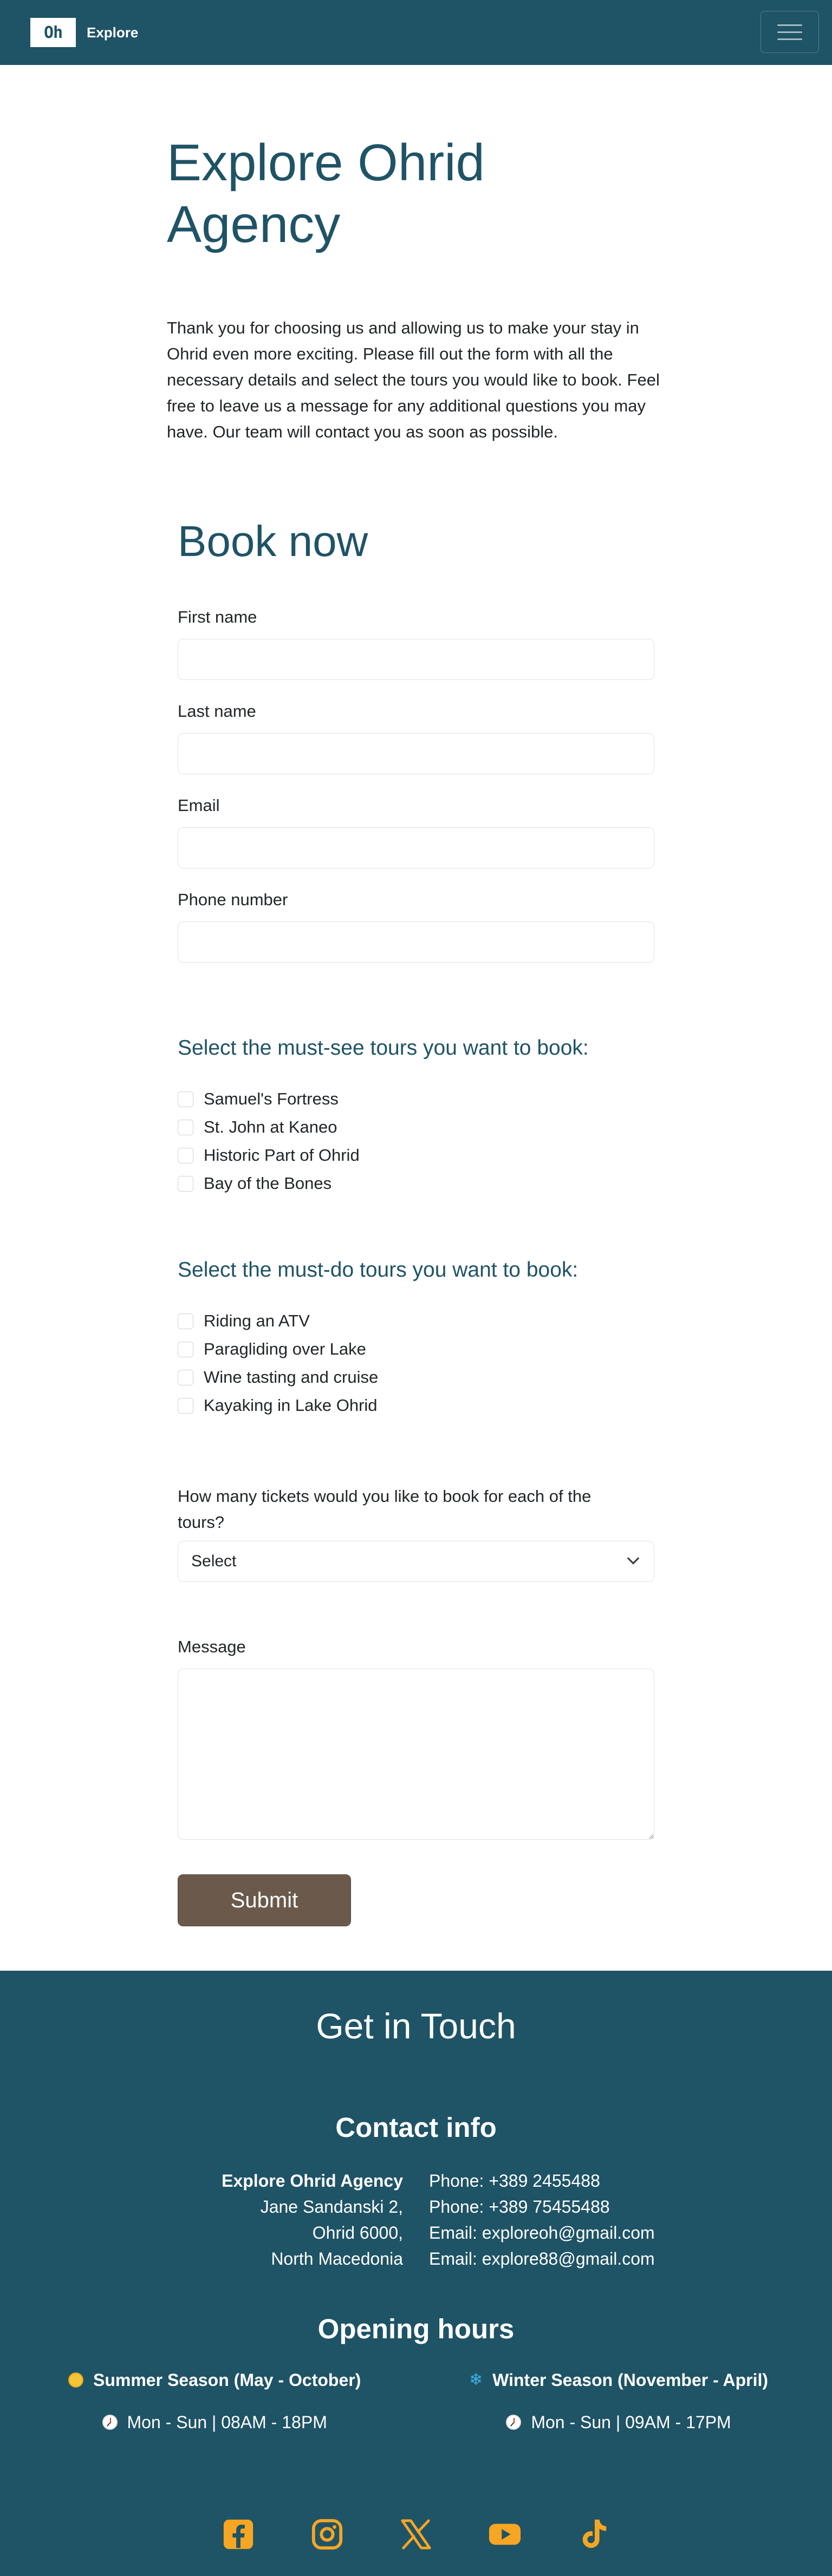 The height and width of the screenshot is (2576, 832). I want to click on winter-hours: Mon - Sun | 09AM - 17PM, so click(618, 2422).